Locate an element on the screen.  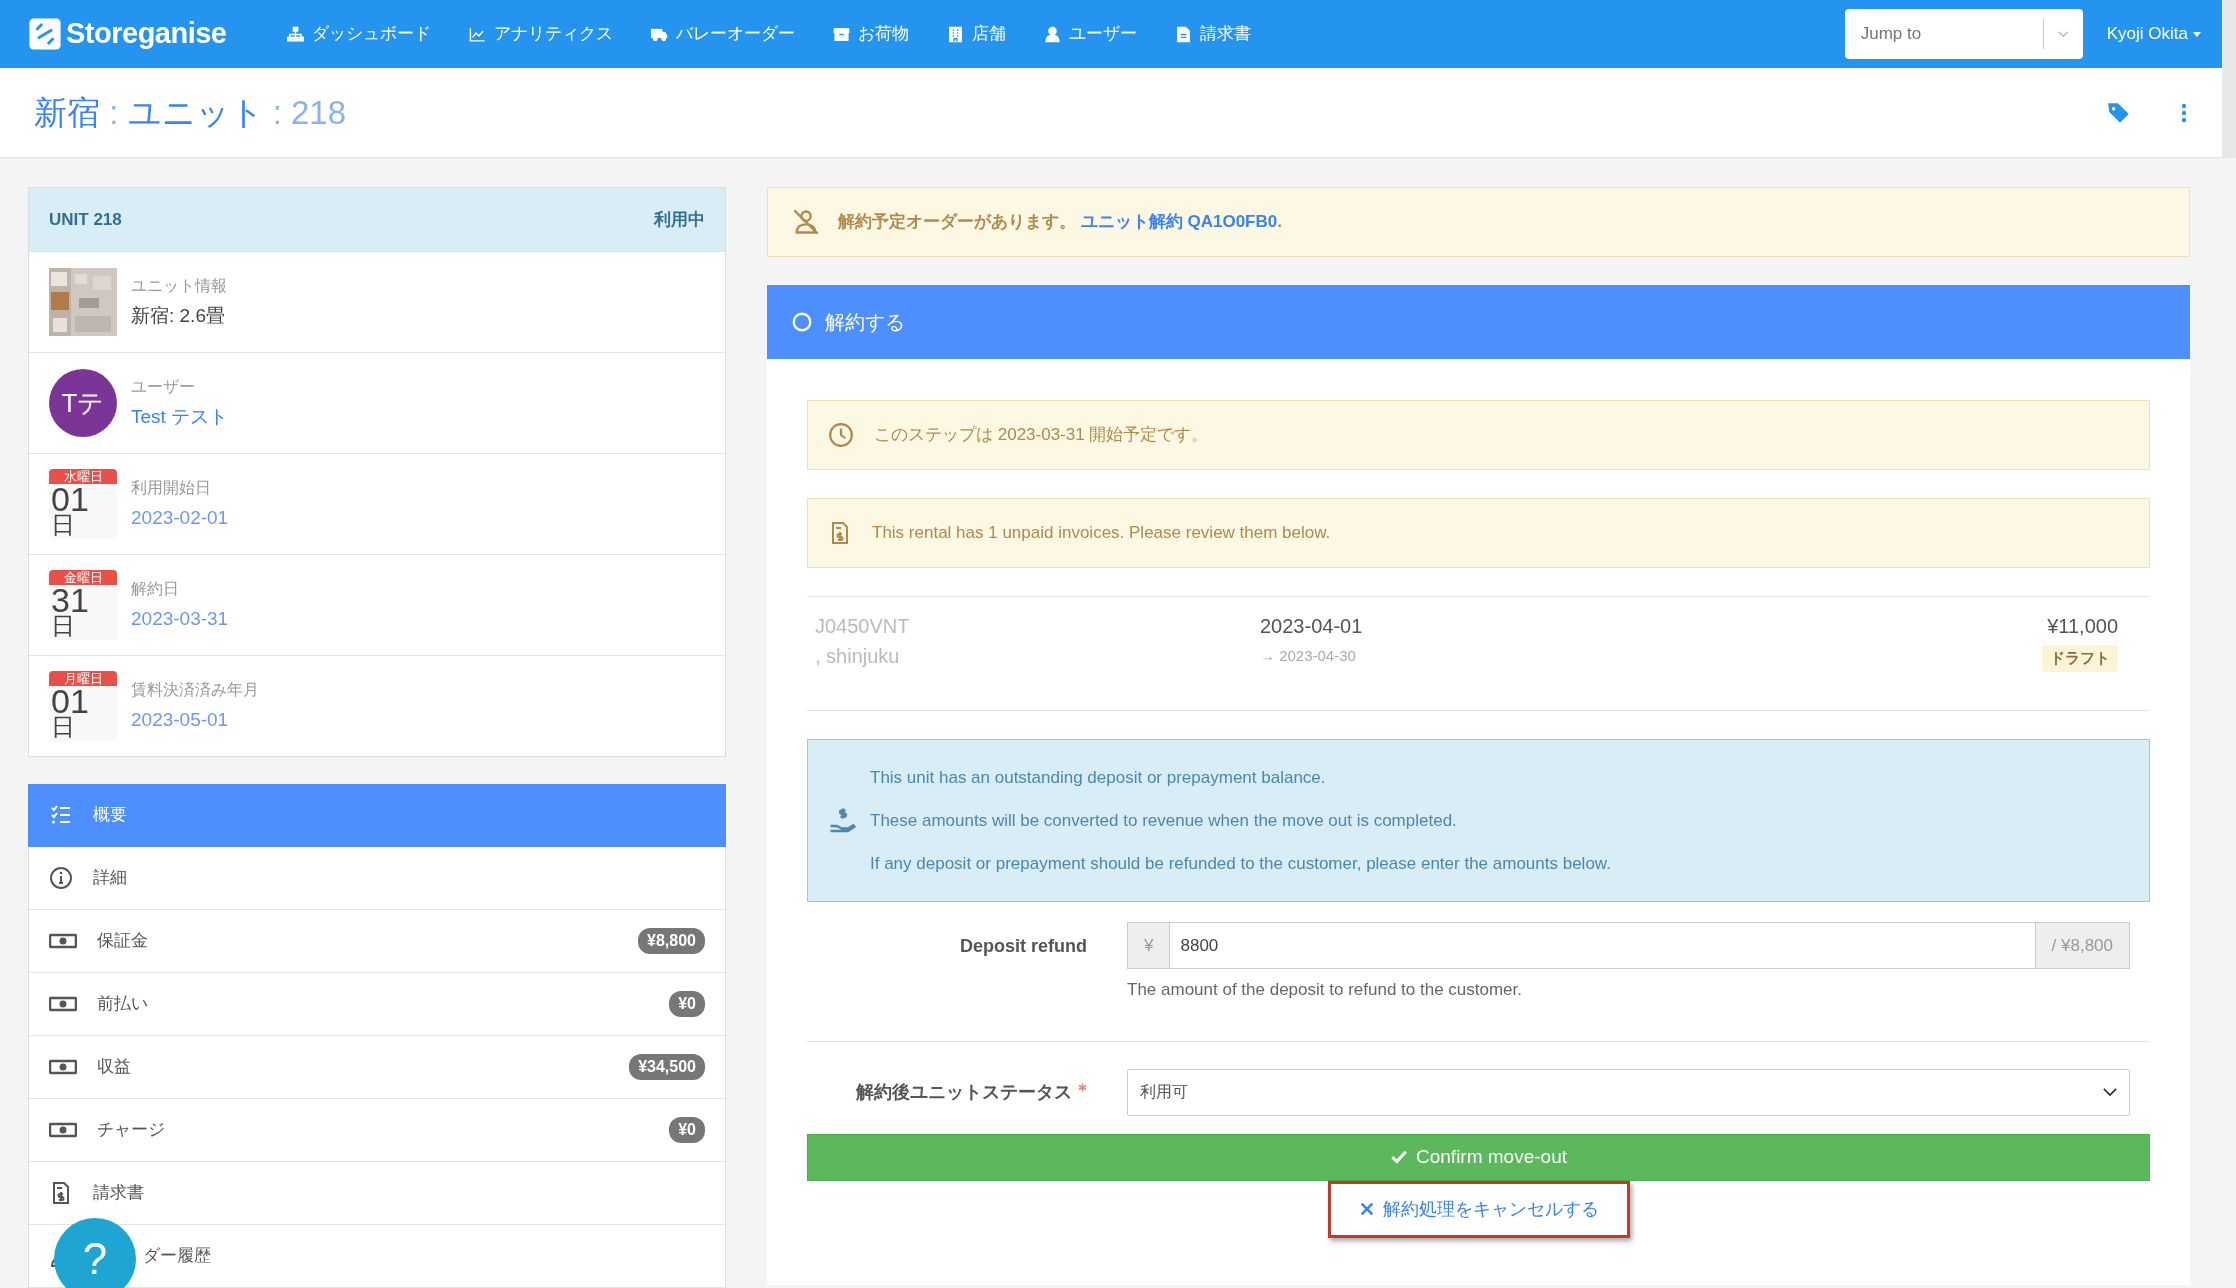
nav-link: 店舗 is located at coordinates (976, 34).